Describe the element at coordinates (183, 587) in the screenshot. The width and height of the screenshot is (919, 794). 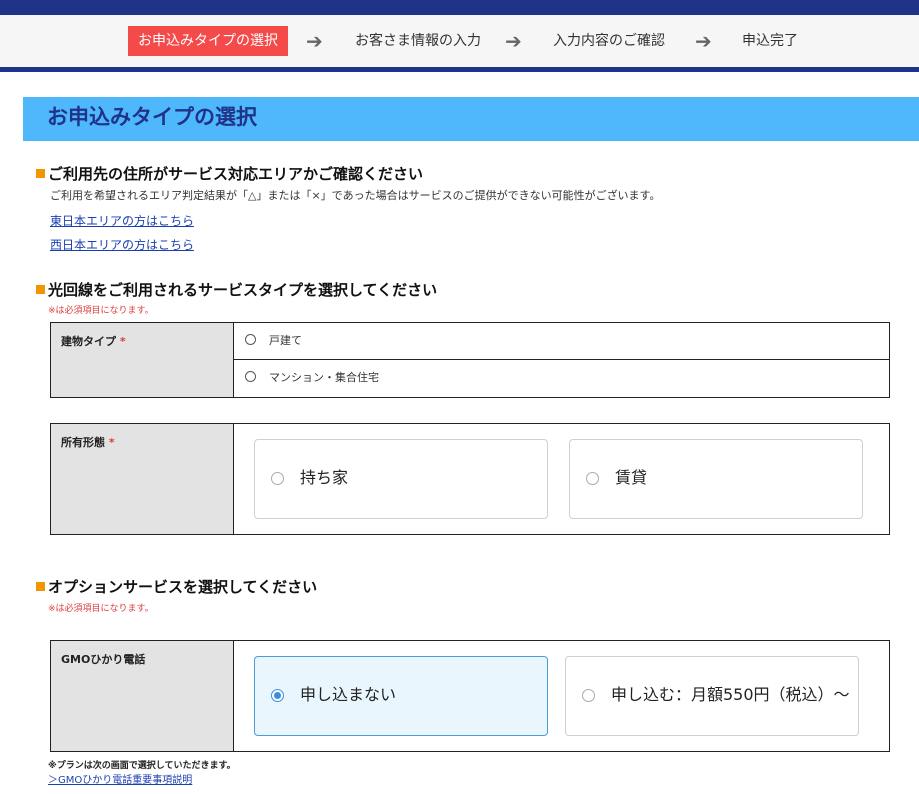
I see `option-section-title-text: オプションサービスを選択してください` at that location.